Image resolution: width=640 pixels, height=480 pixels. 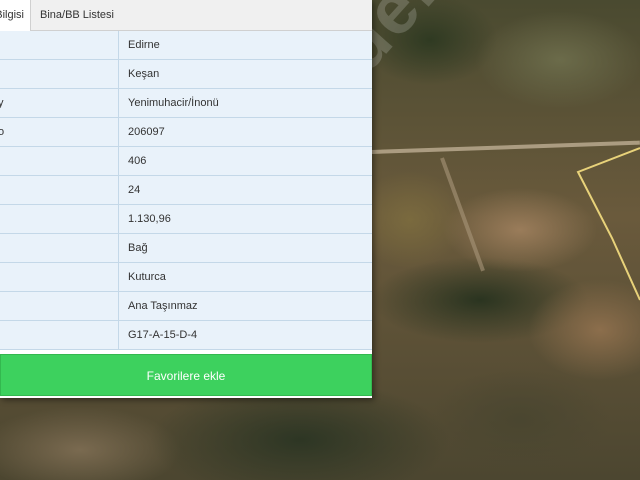 I want to click on tab-bar: Bilgisi Bina/BB Listesi, so click(x=186, y=15).